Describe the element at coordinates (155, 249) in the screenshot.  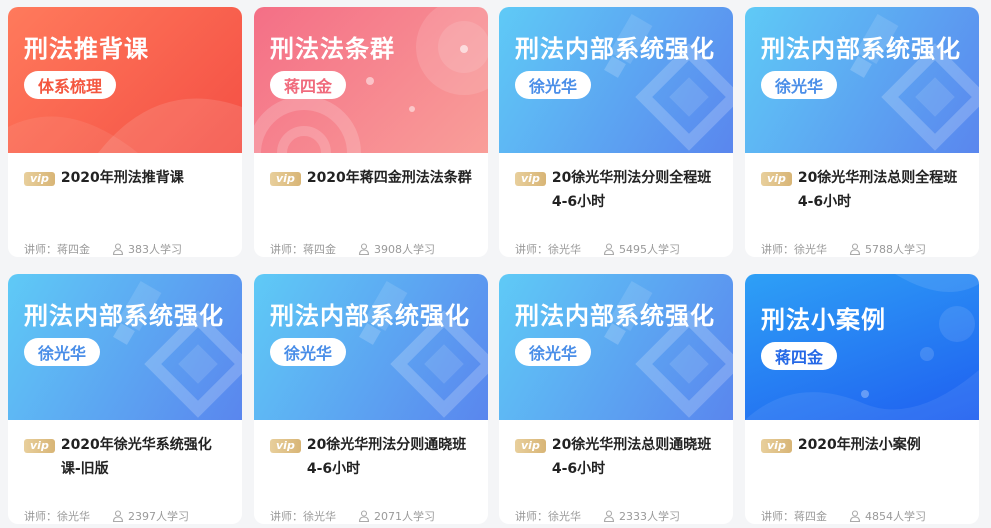
I see `student-count: 383人学习` at that location.